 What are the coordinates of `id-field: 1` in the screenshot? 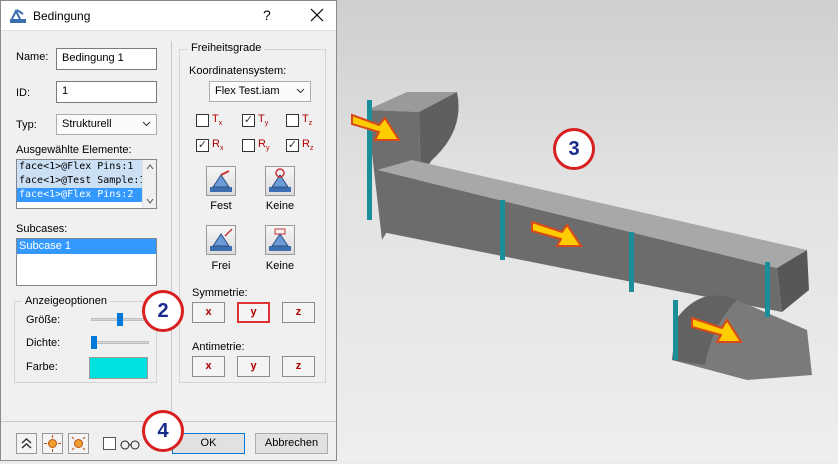 It's located at (106, 92).